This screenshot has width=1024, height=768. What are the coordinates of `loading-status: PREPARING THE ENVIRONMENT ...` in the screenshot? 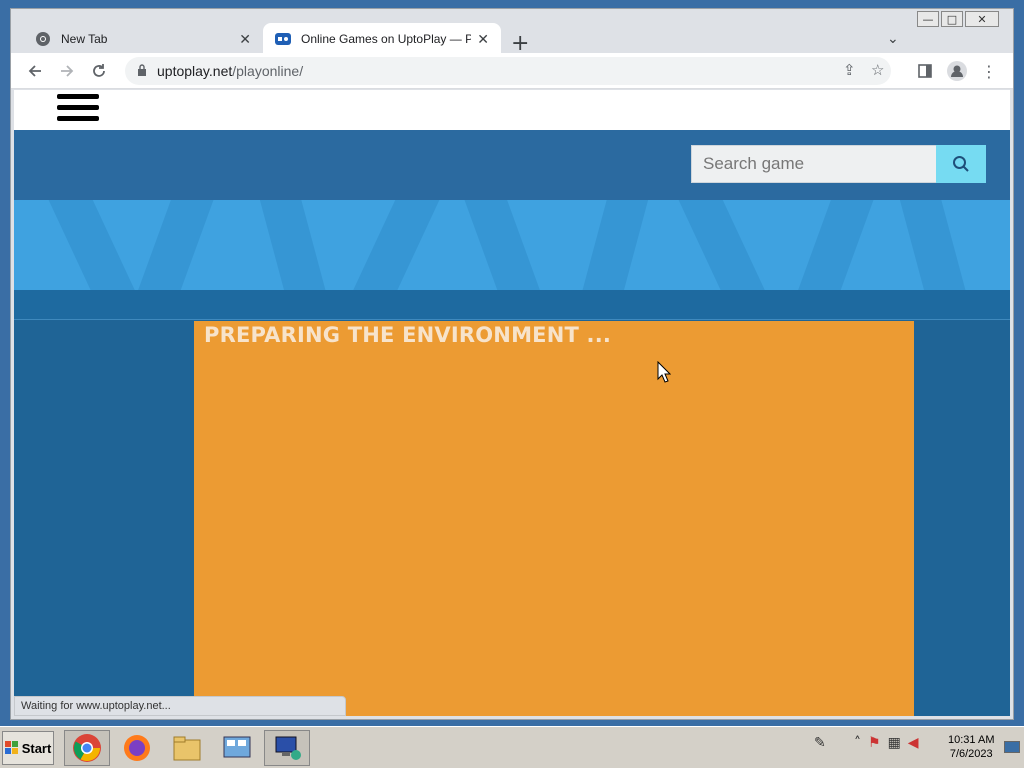 It's located at (408, 335).